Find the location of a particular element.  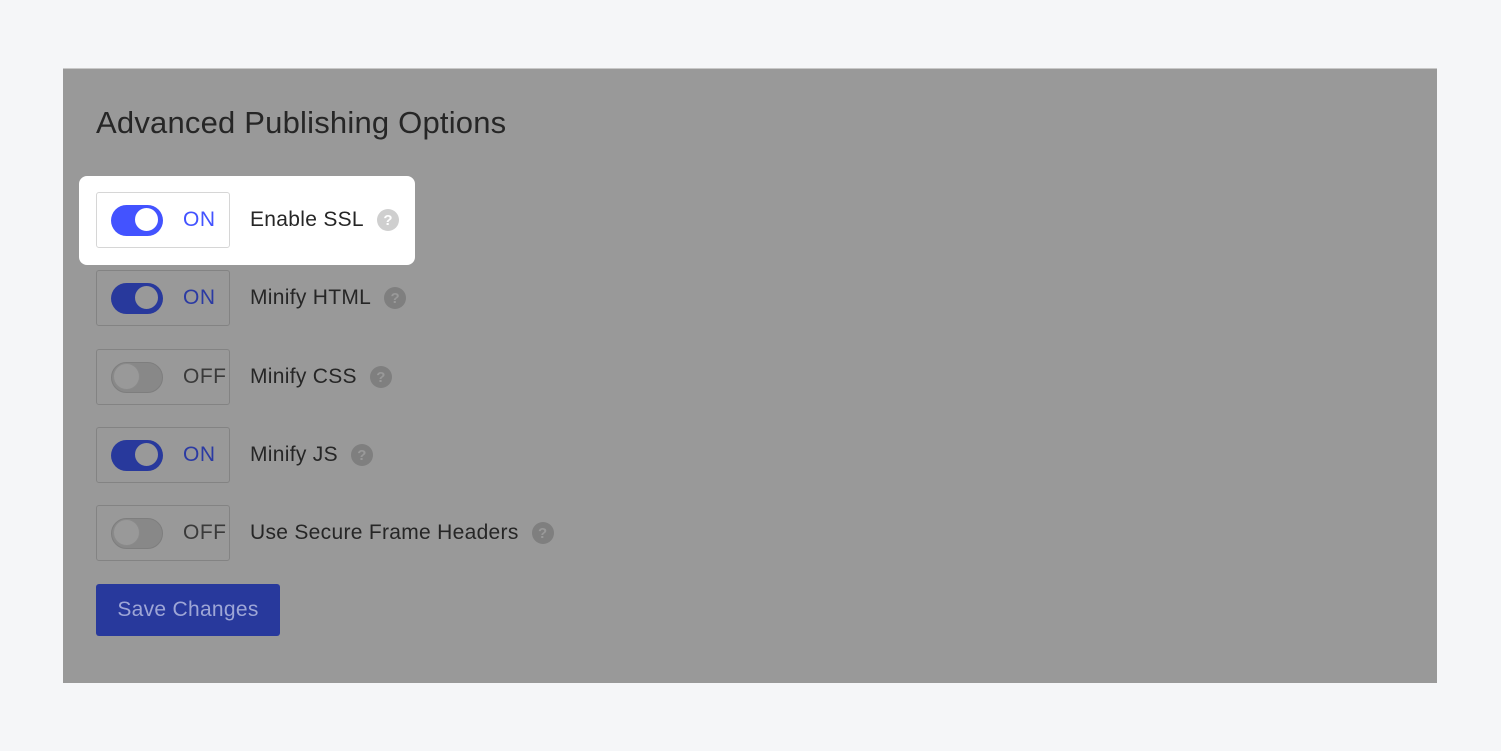

option-label: Minify HTML is located at coordinates (311, 297).